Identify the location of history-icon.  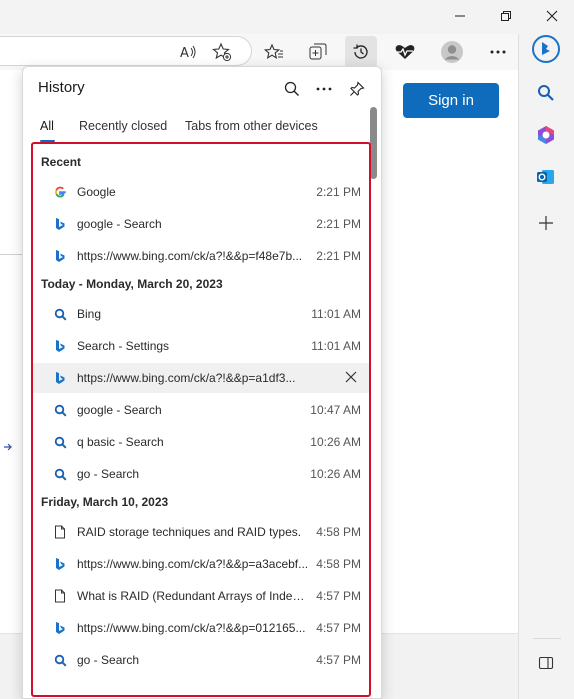
(360, 51).